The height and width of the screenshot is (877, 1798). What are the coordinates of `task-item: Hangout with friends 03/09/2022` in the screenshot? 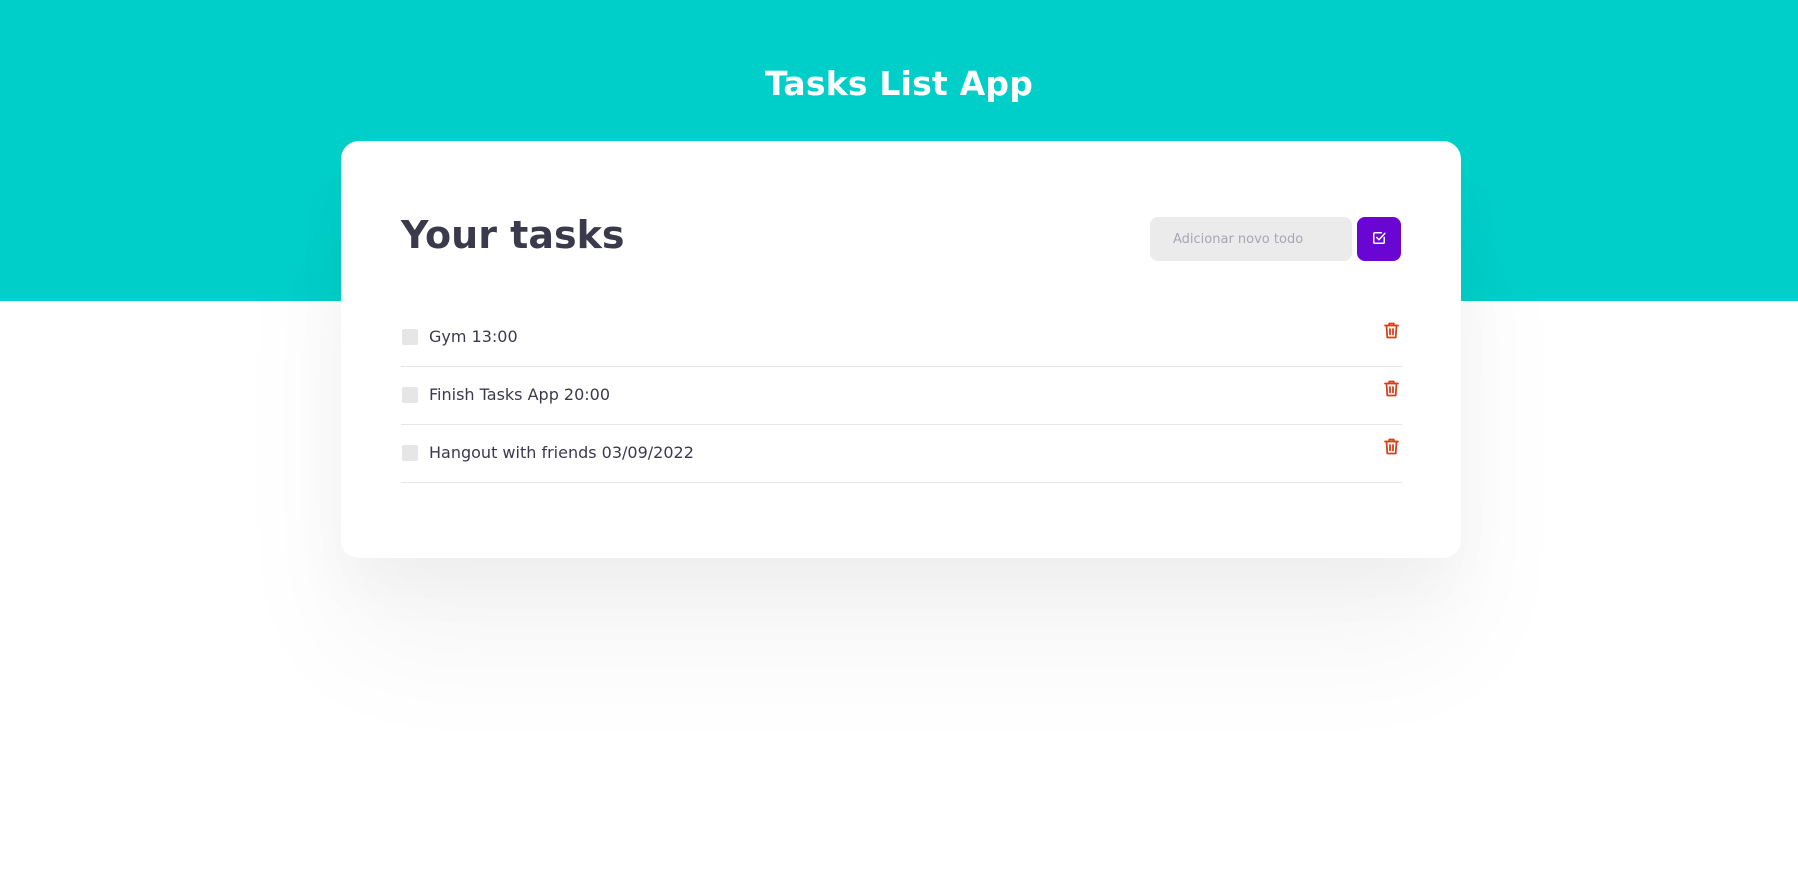 It's located at (901, 454).